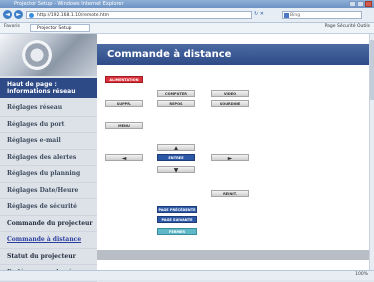 This screenshot has height=282, width=374. Describe the element at coordinates (37, 55) in the screenshot. I see `logo-ring-icon` at that location.